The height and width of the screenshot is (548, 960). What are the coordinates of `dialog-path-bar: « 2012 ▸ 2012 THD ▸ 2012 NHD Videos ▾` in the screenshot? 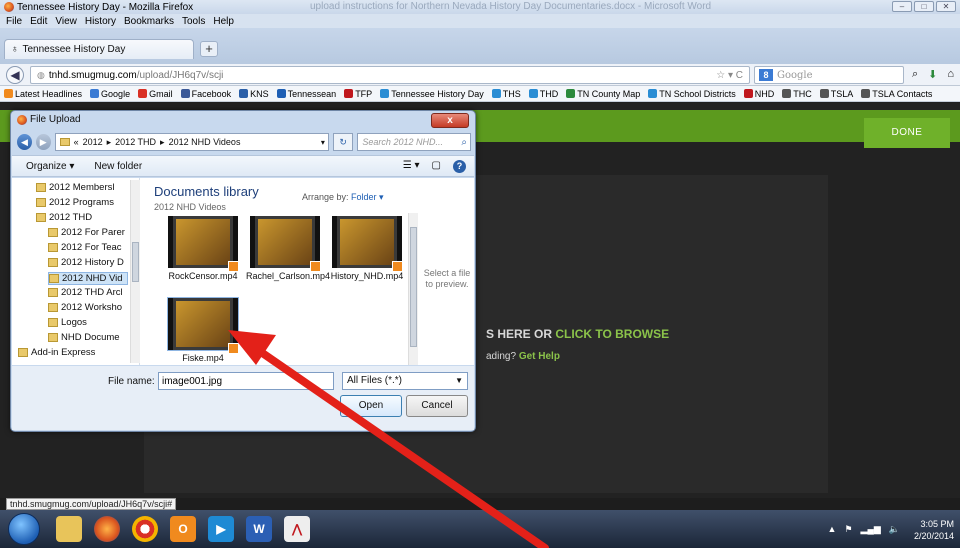 It's located at (191, 142).